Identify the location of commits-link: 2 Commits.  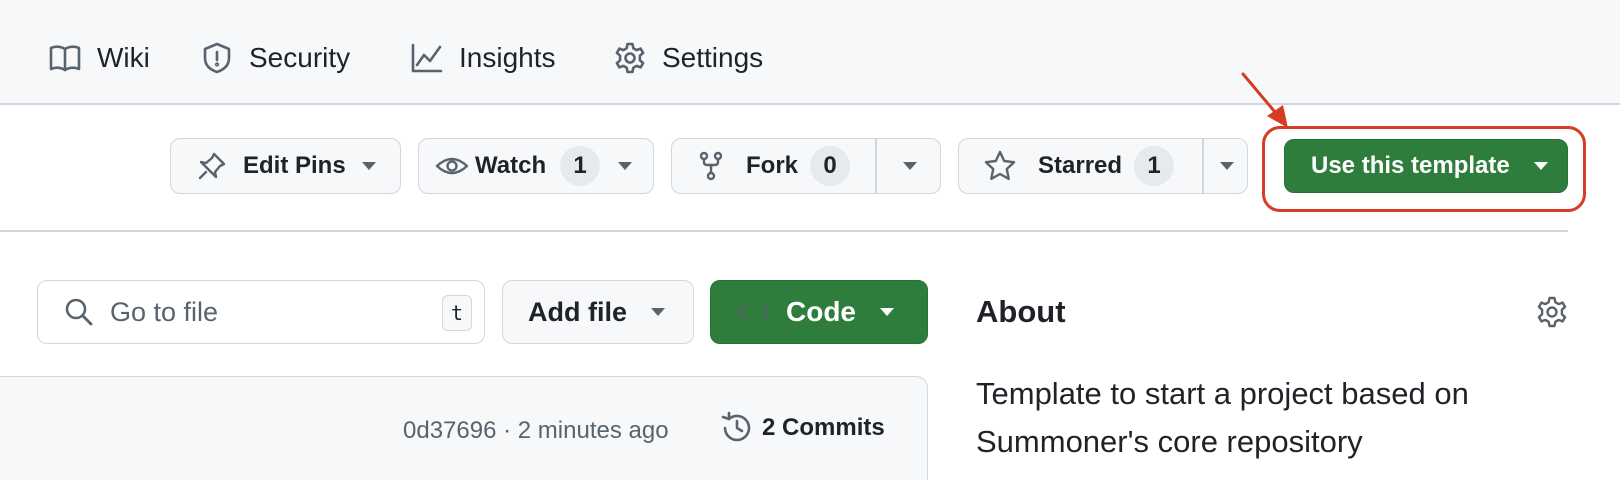
(802, 428).